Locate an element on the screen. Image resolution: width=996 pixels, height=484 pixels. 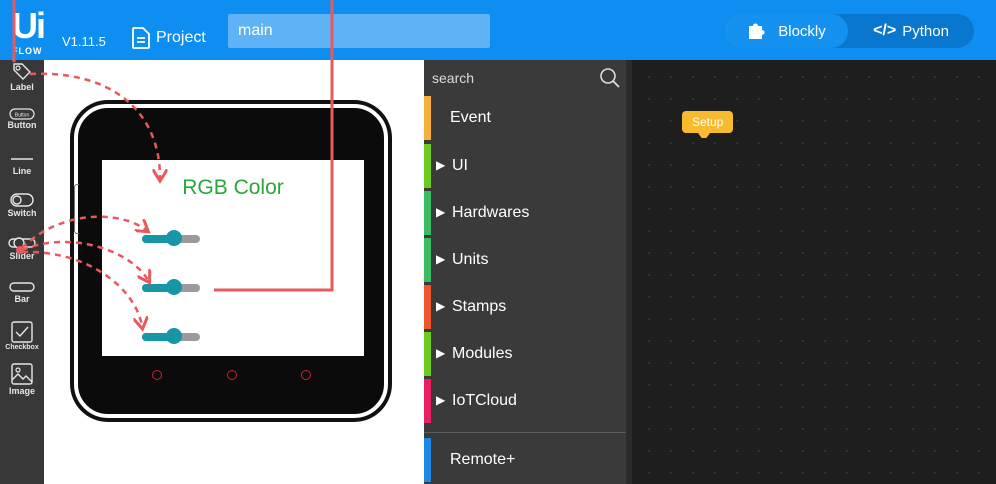
blockly-label: Blockly is located at coordinates (802, 31).